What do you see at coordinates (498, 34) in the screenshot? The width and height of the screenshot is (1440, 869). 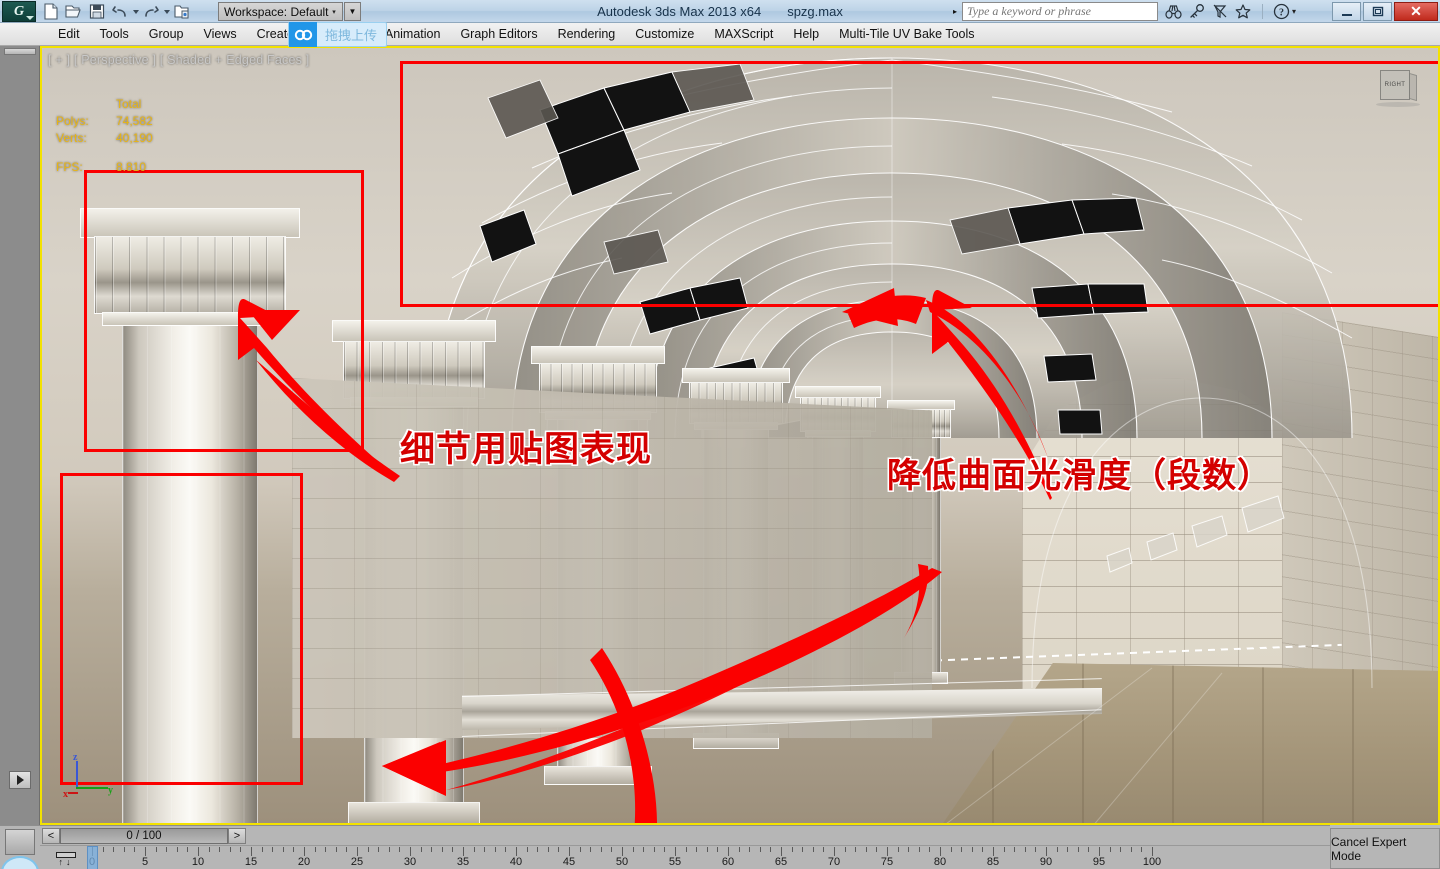 I see `menu-item-graph-editors: Graph Editors` at bounding box center [498, 34].